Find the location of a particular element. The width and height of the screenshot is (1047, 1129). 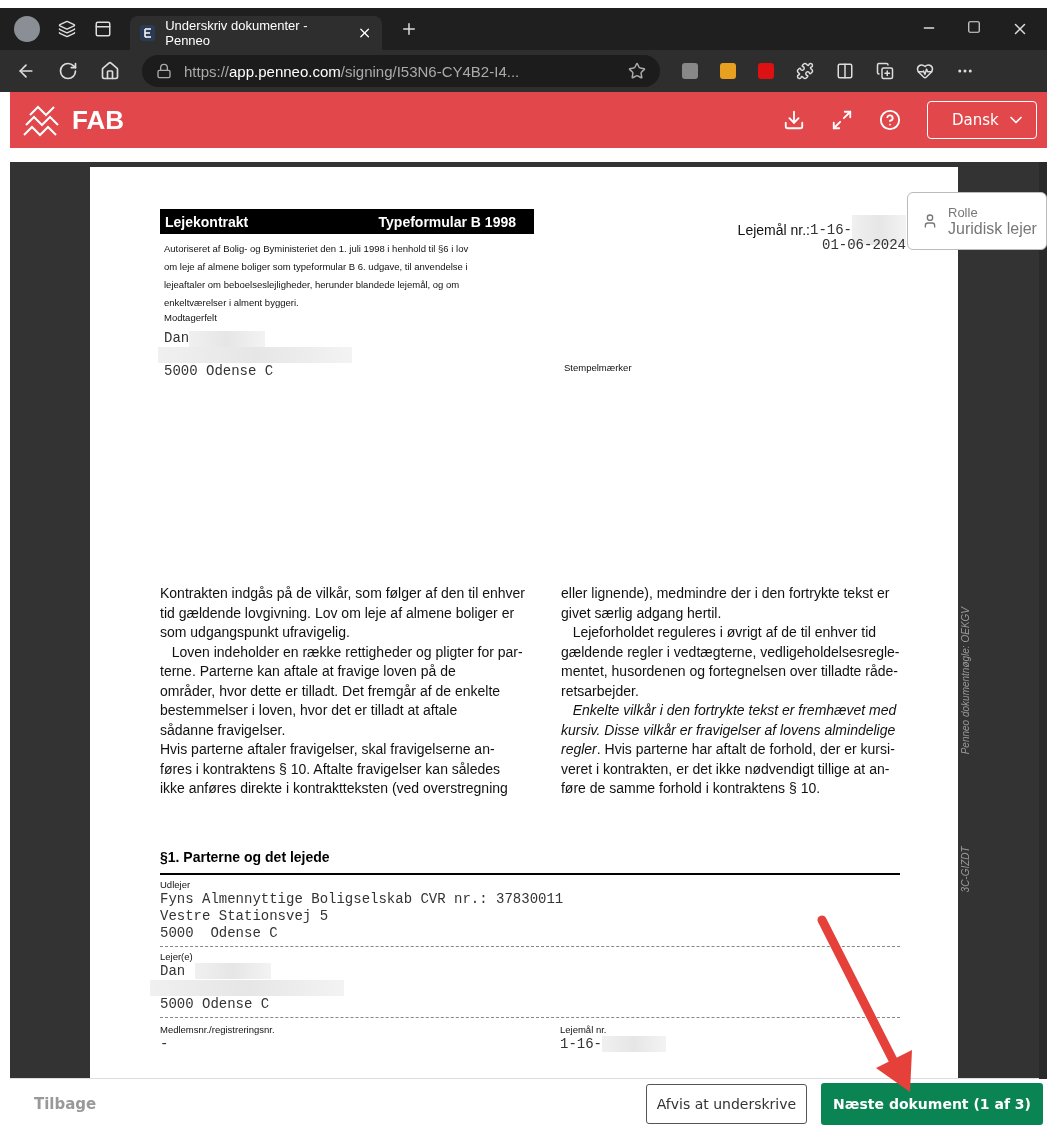

tenant-city: 5000 Odense C is located at coordinates (215, 1004).